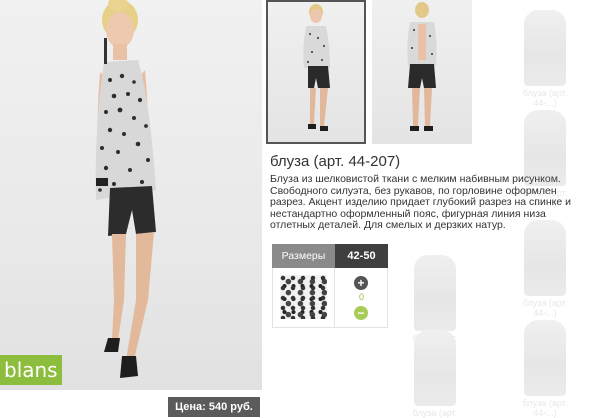 This screenshot has width=601, height=418. I want to click on product-title: блуза (арт. 44-207), so click(335, 161).